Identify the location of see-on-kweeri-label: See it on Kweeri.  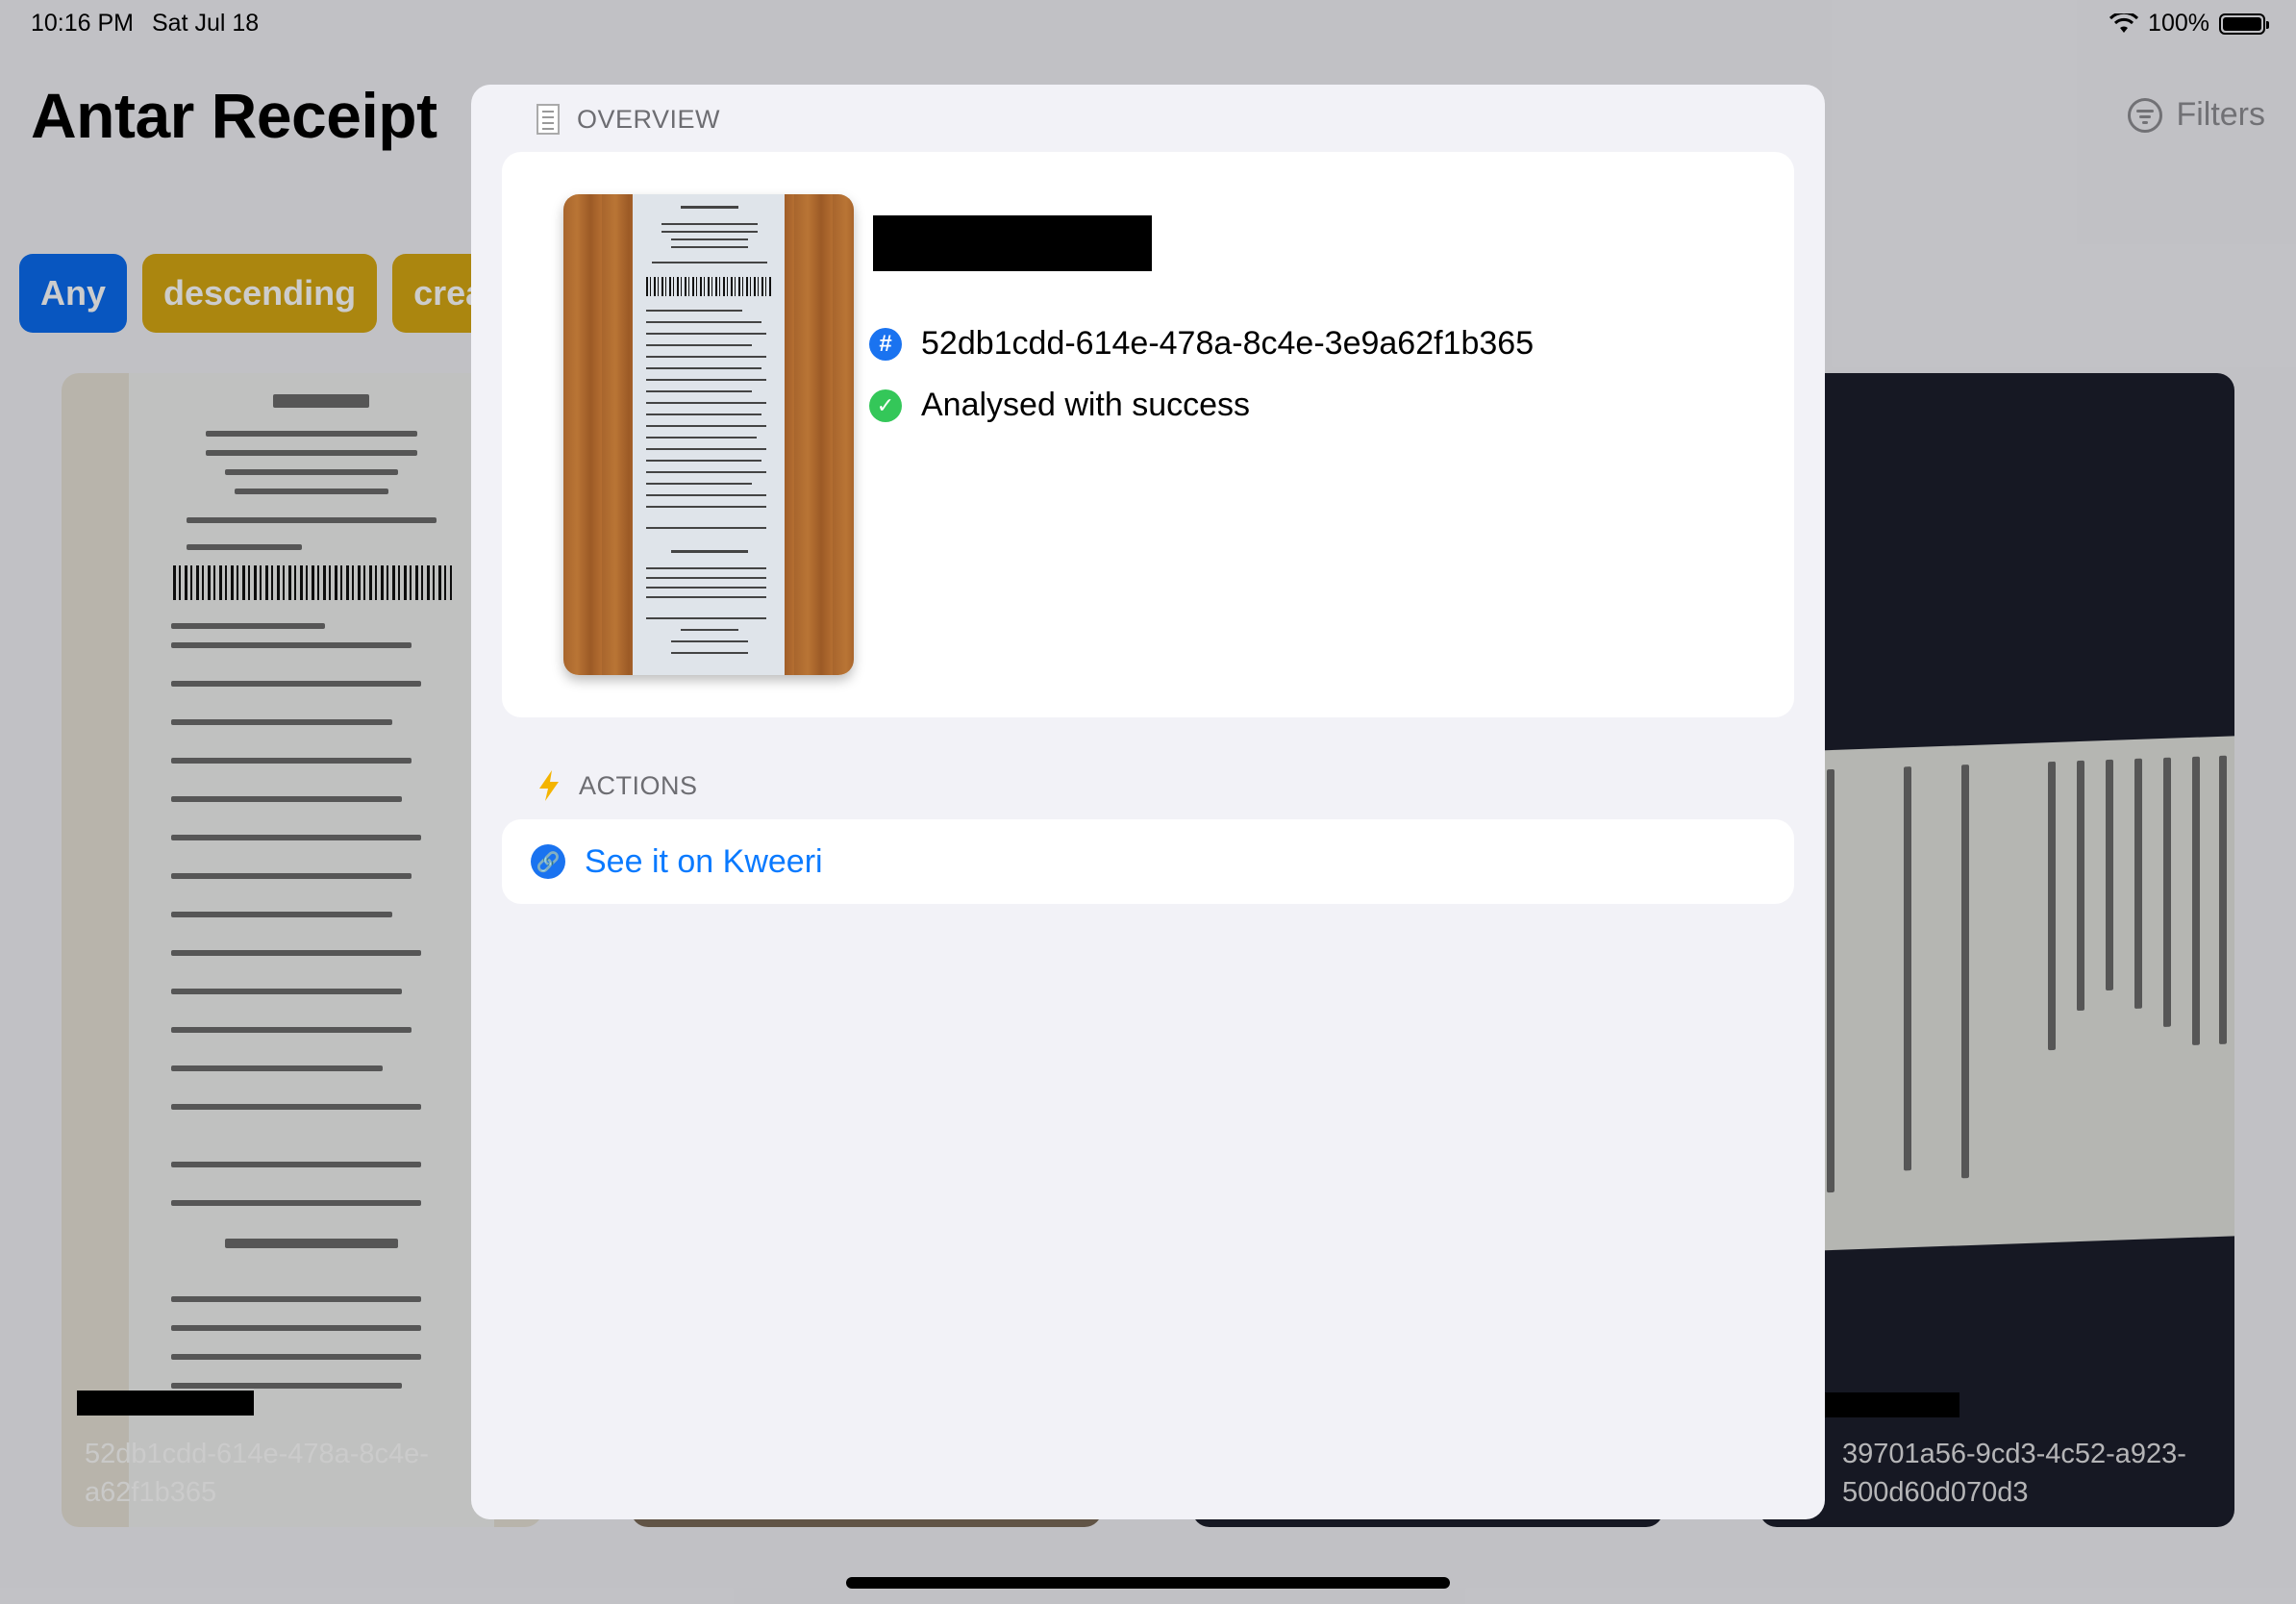
(704, 861).